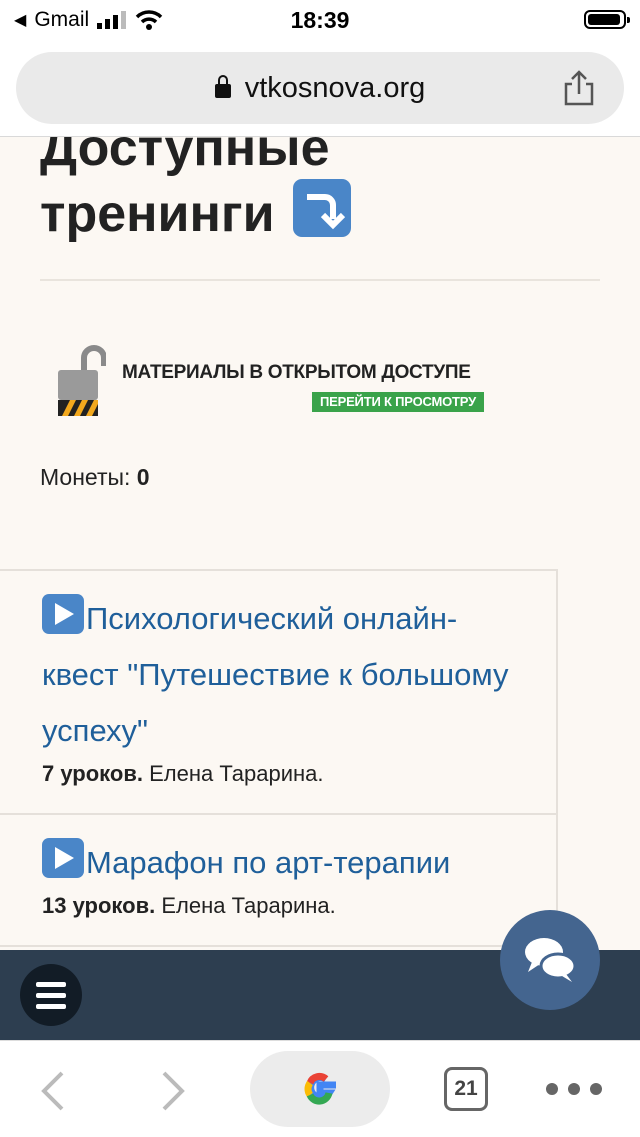 The height and width of the screenshot is (1137, 640). Describe the element at coordinates (157, 214) in the screenshot. I see `page-title-line2: тренинги` at that location.